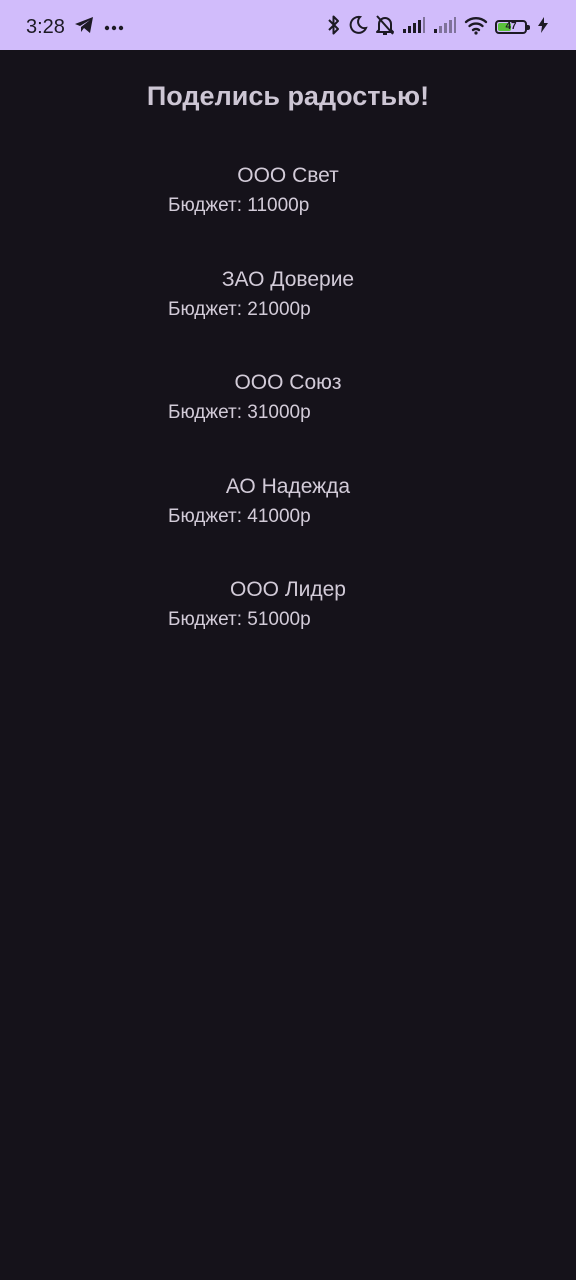 This screenshot has width=576, height=1280. What do you see at coordinates (476, 27) in the screenshot?
I see `wifi-icon` at bounding box center [476, 27].